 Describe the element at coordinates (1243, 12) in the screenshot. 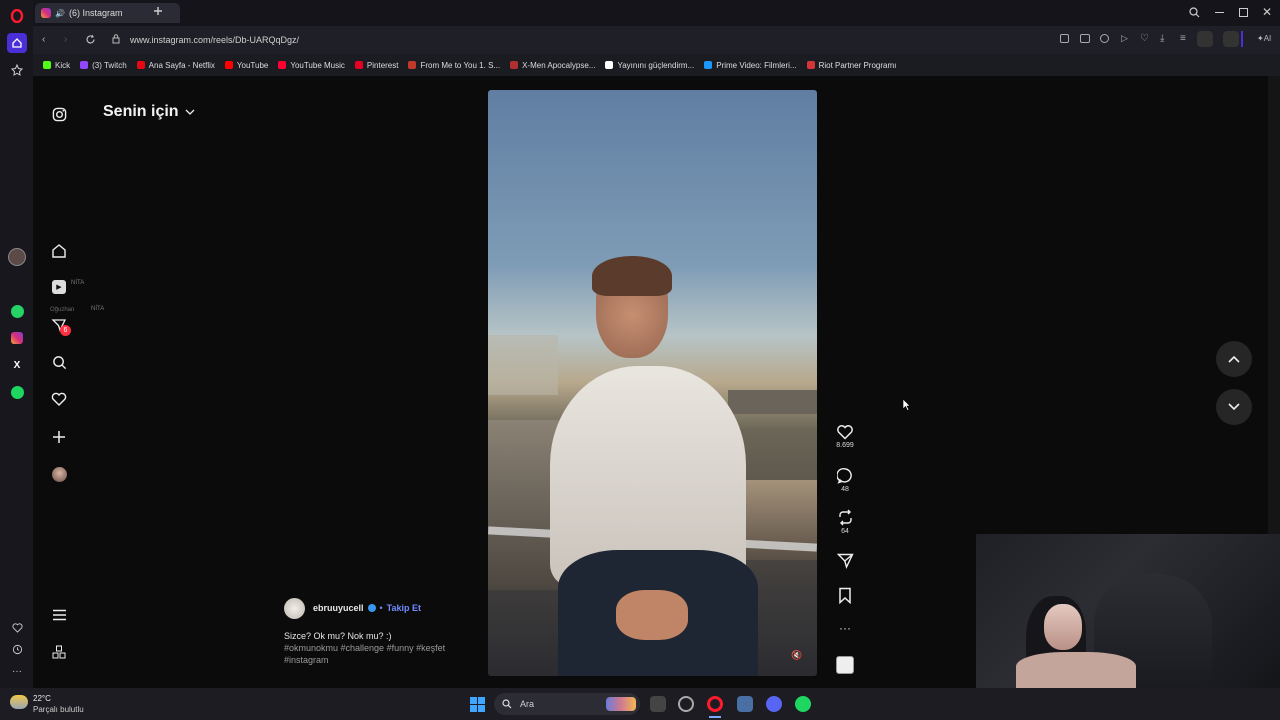

I see `restore-icon` at that location.